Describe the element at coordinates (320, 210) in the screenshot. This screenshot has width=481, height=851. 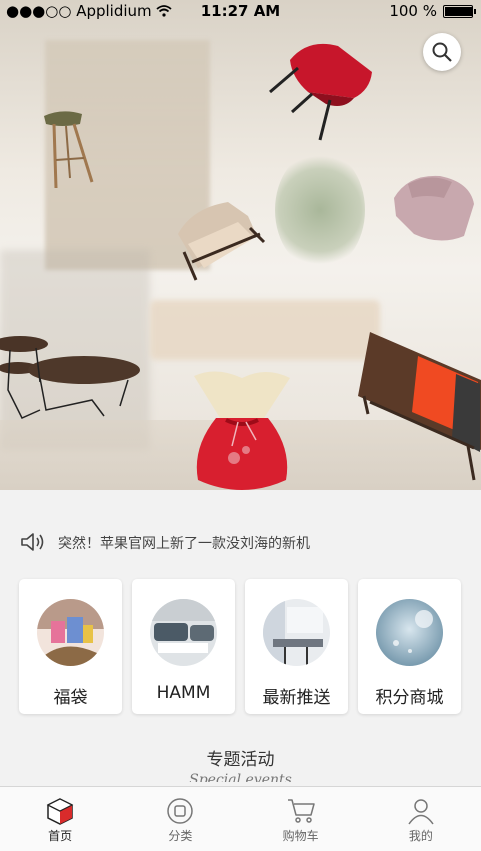
I see `background-plant` at that location.